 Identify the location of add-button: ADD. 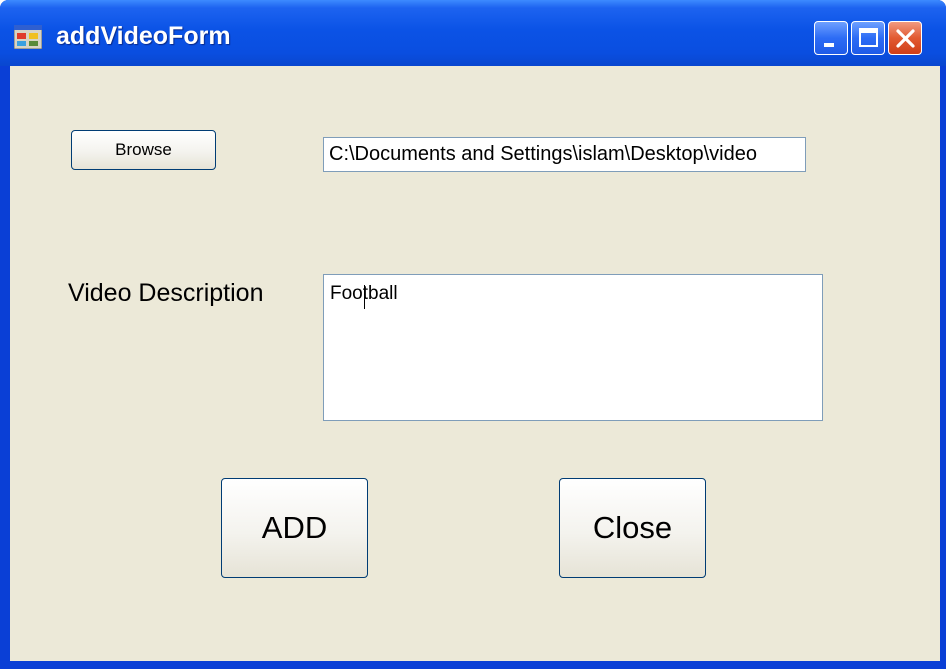
(294, 528).